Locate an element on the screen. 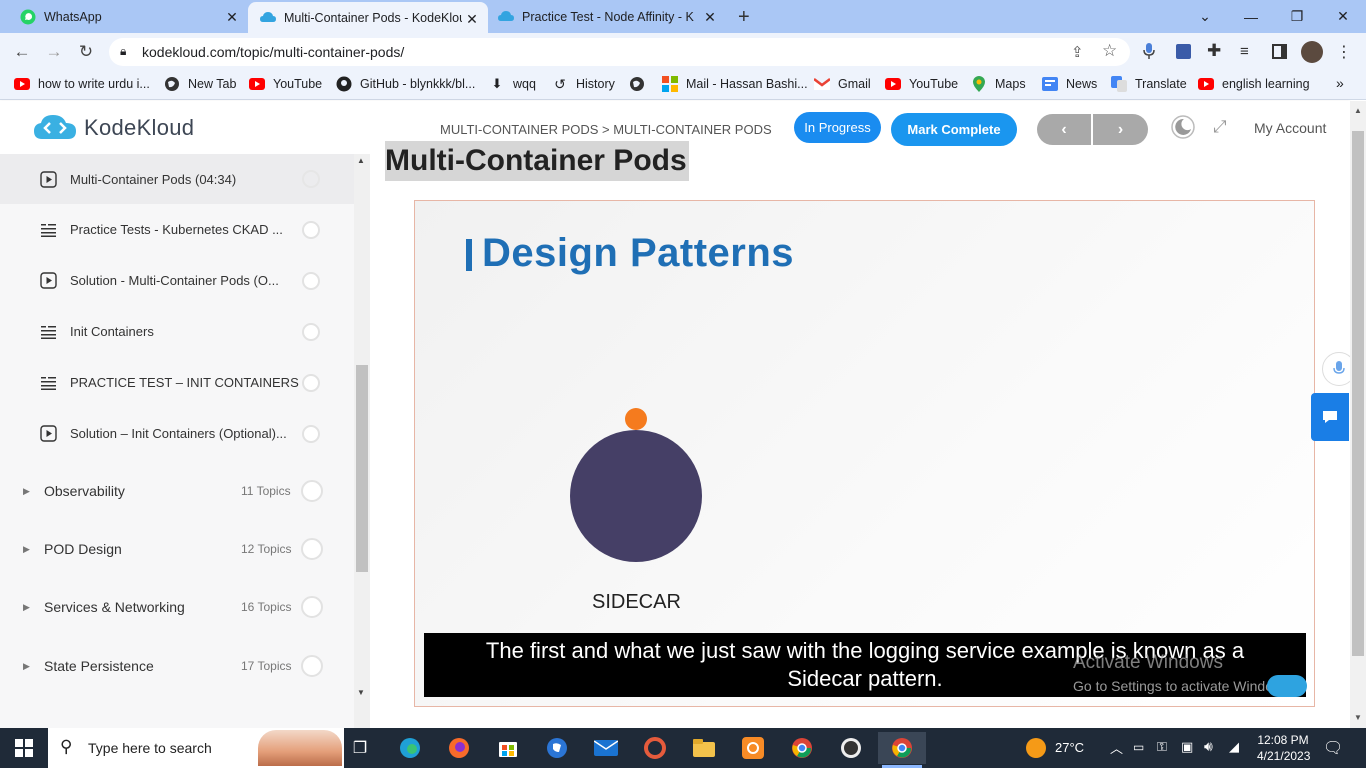  status-badge: In Progress is located at coordinates (837, 127).